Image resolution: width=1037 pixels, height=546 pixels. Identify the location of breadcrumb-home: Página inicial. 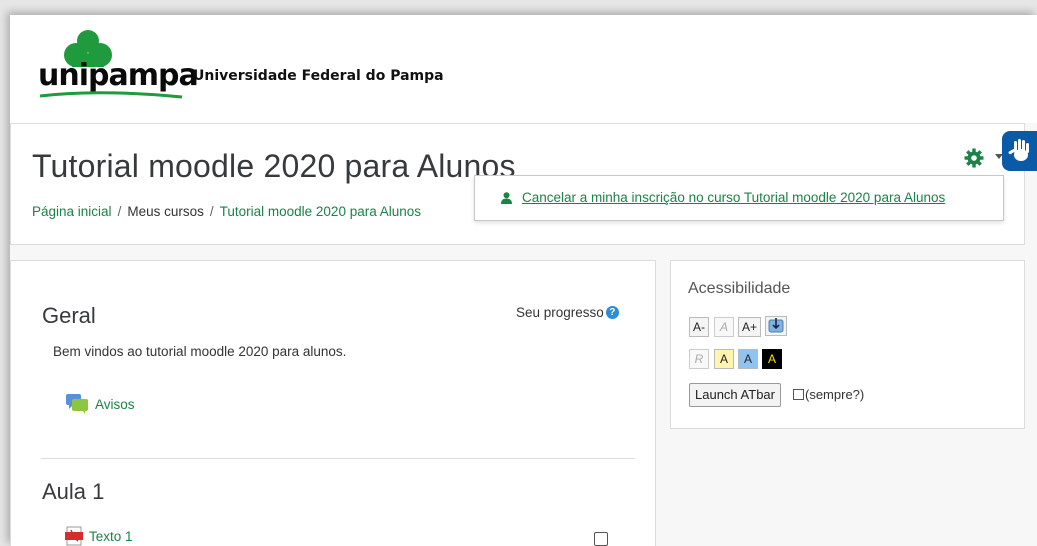
(72, 211).